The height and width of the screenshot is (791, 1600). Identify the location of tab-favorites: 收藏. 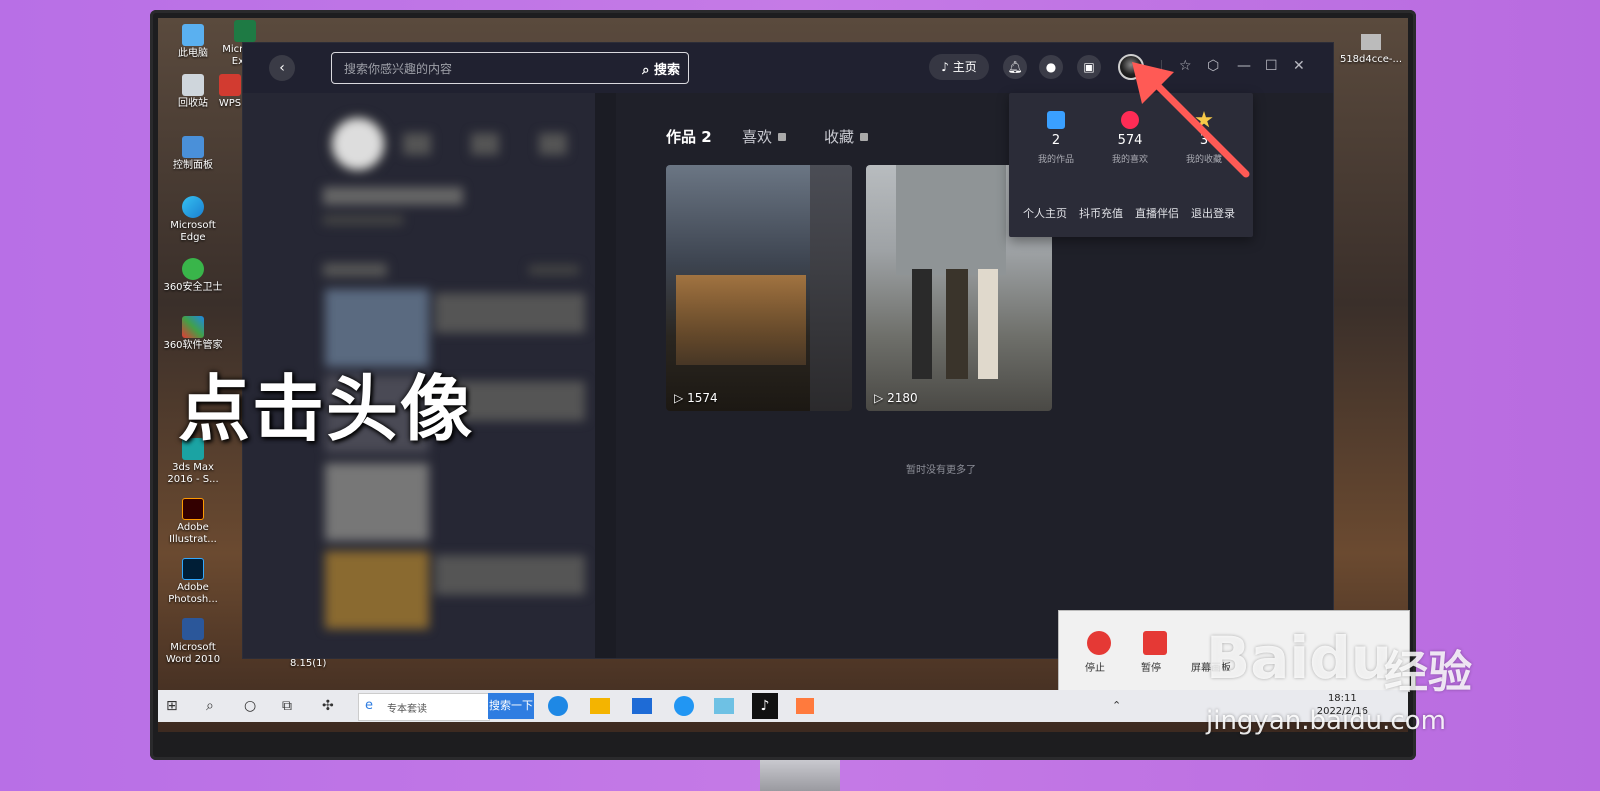
(846, 136).